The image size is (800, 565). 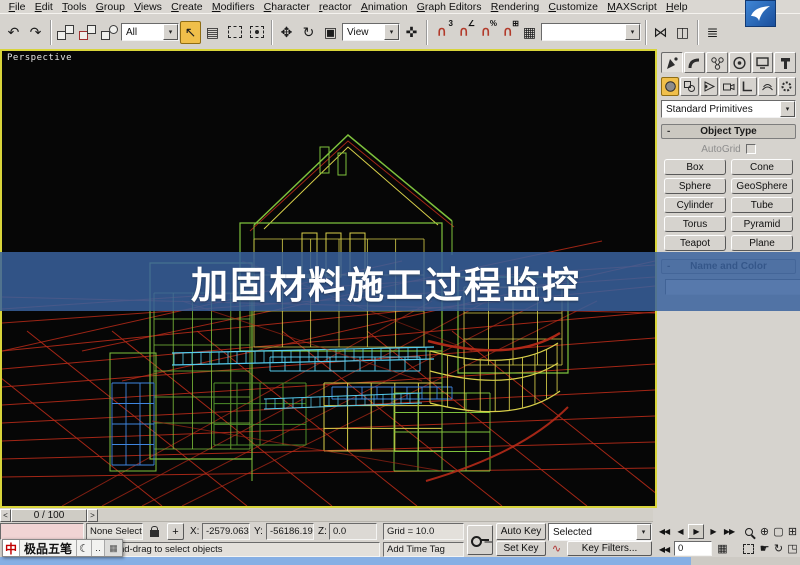 What do you see at coordinates (762, 224) in the screenshot?
I see `pyramid-button: Pyramid` at bounding box center [762, 224].